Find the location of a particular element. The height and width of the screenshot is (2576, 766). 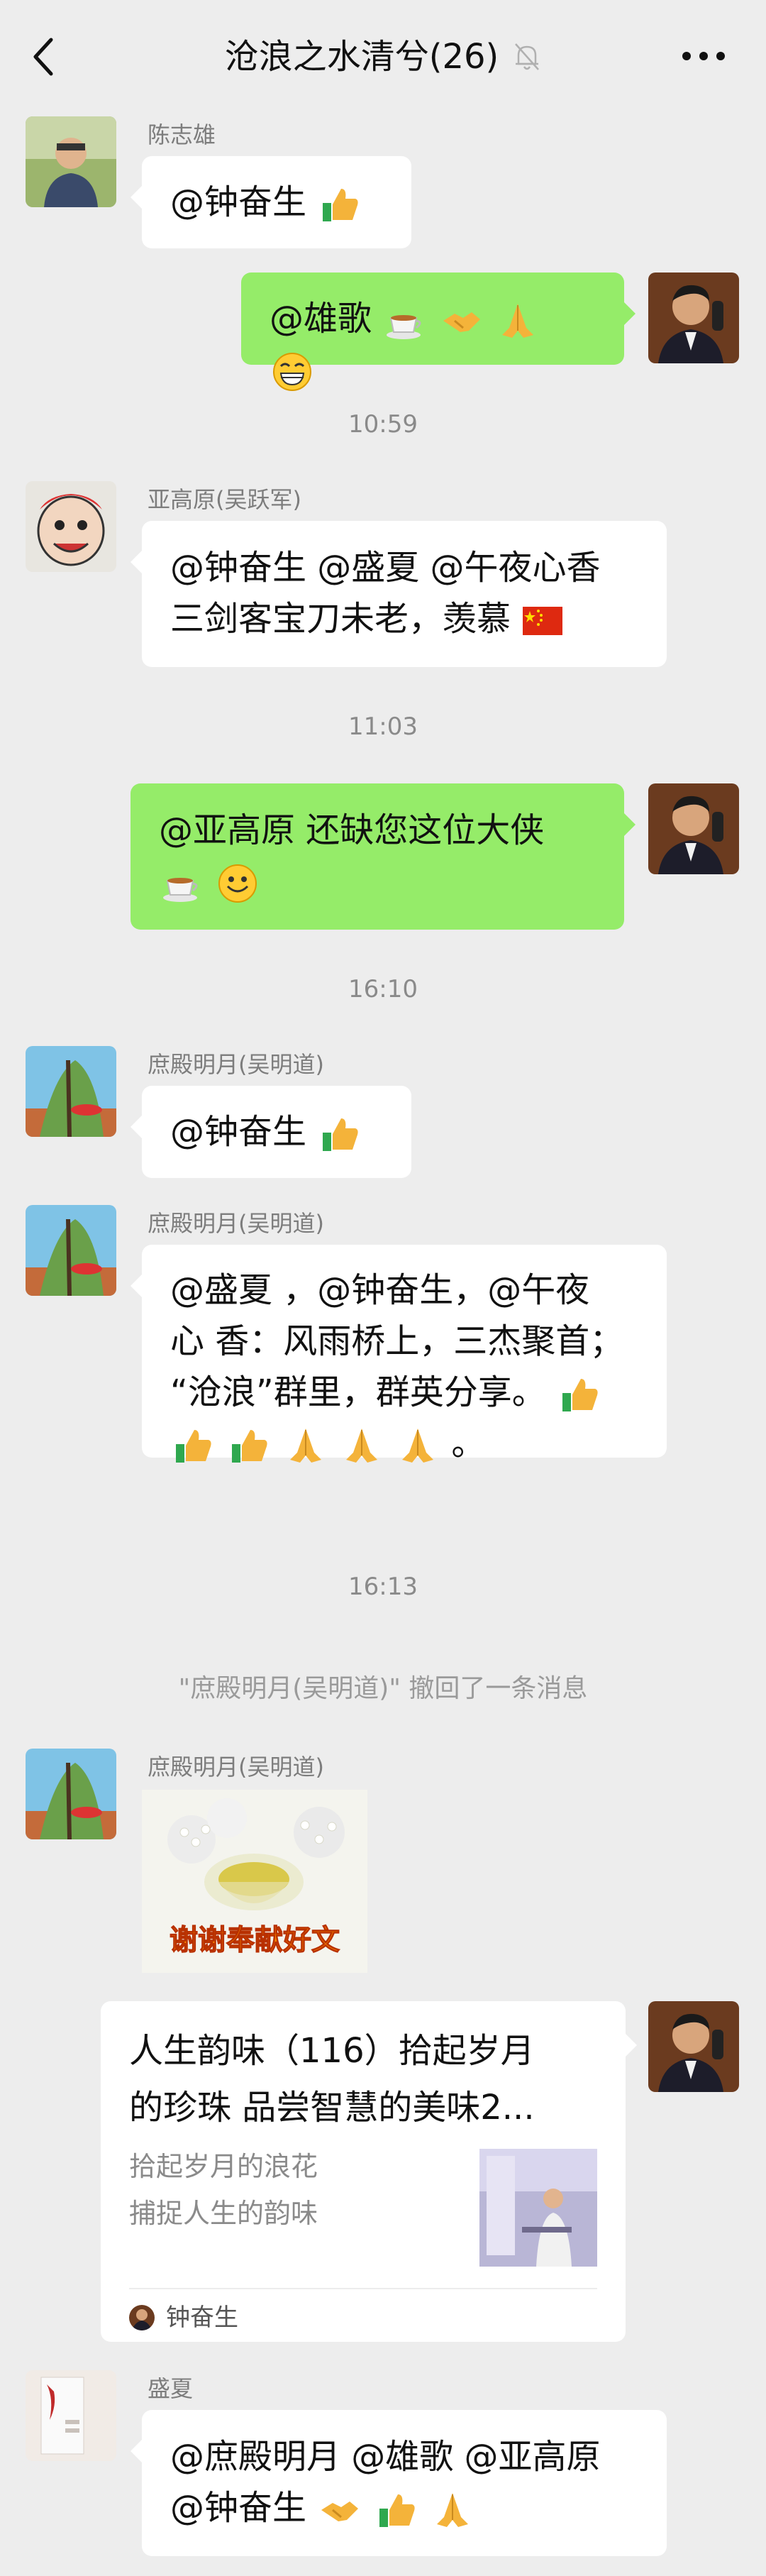

link-card-source: 钟奋生 is located at coordinates (202, 2317).